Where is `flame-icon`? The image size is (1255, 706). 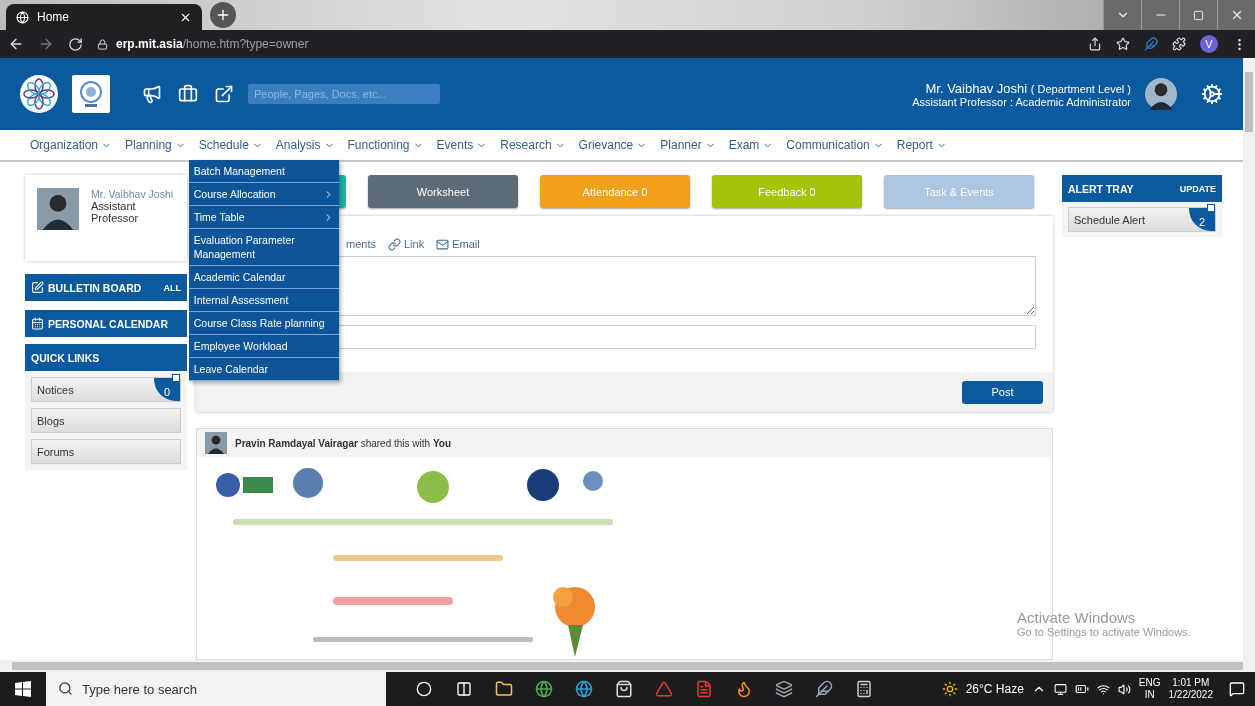 flame-icon is located at coordinates (744, 689).